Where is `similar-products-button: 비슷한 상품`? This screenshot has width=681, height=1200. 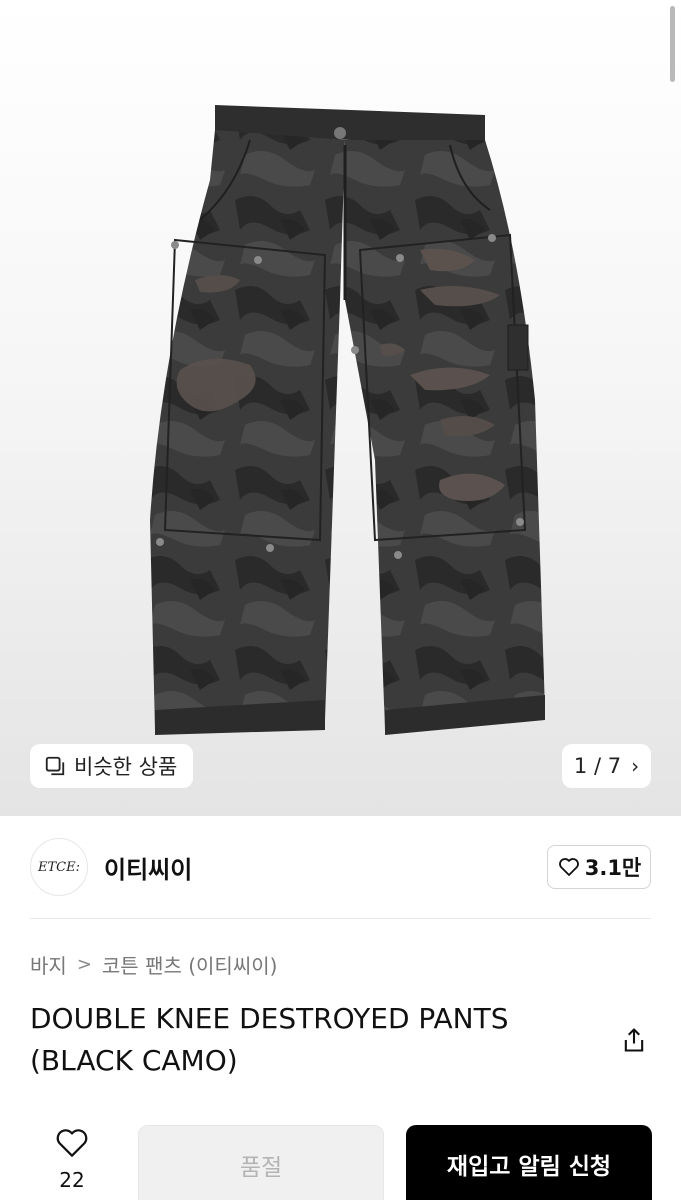 similar-products-button: 비슷한 상품 is located at coordinates (111, 766).